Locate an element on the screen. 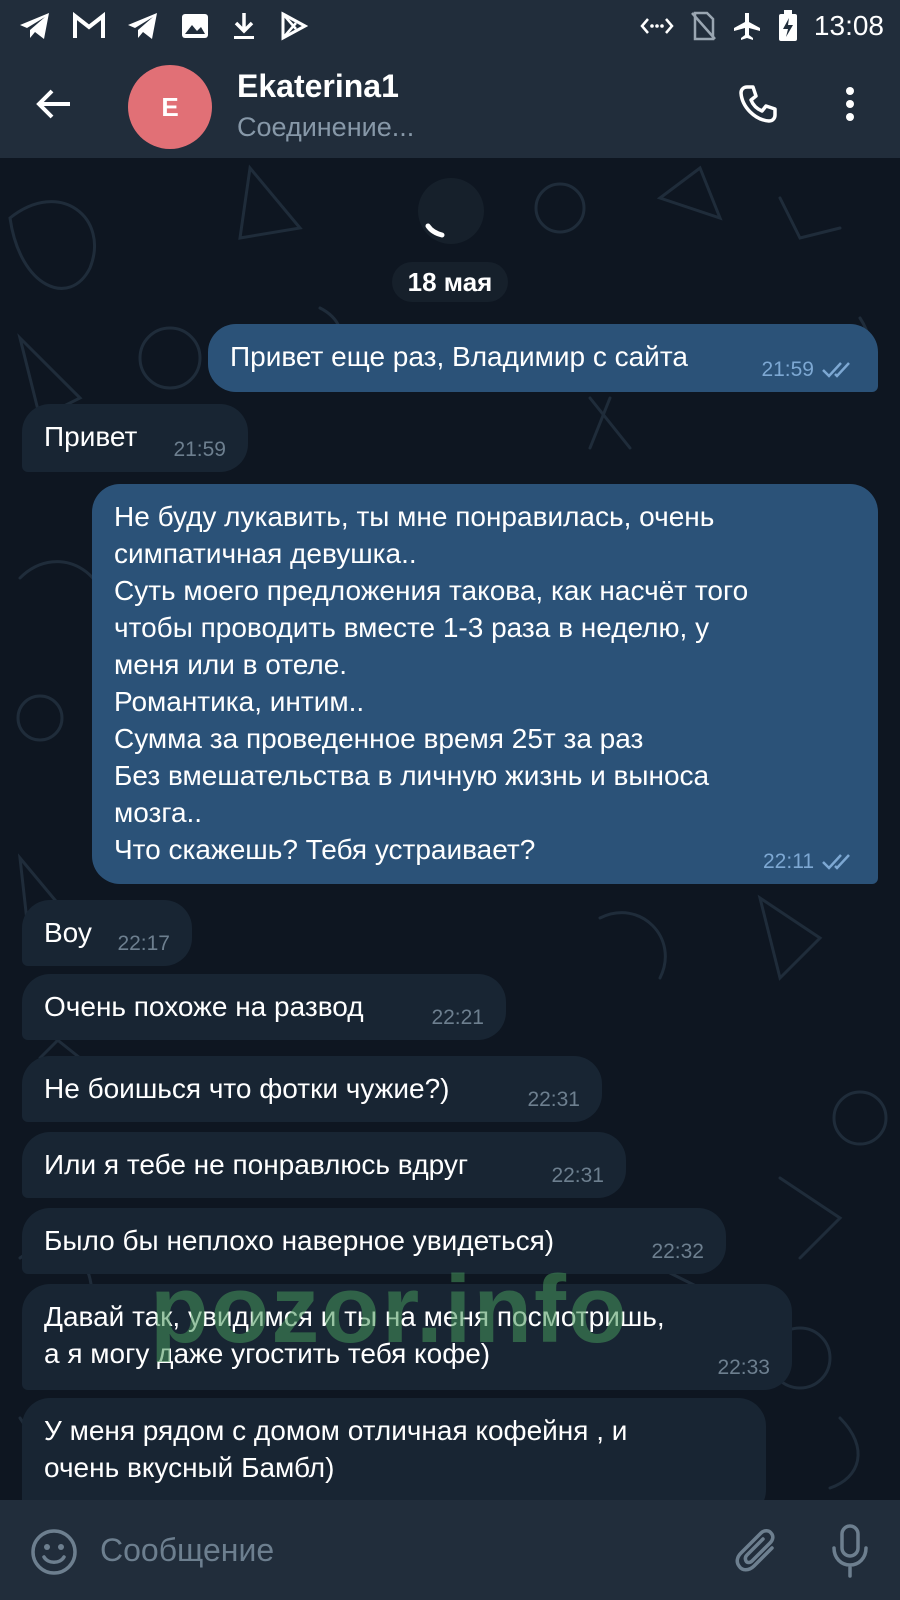 Image resolution: width=900 pixels, height=1600 pixels. arrow-left-icon is located at coordinates (53, 104).